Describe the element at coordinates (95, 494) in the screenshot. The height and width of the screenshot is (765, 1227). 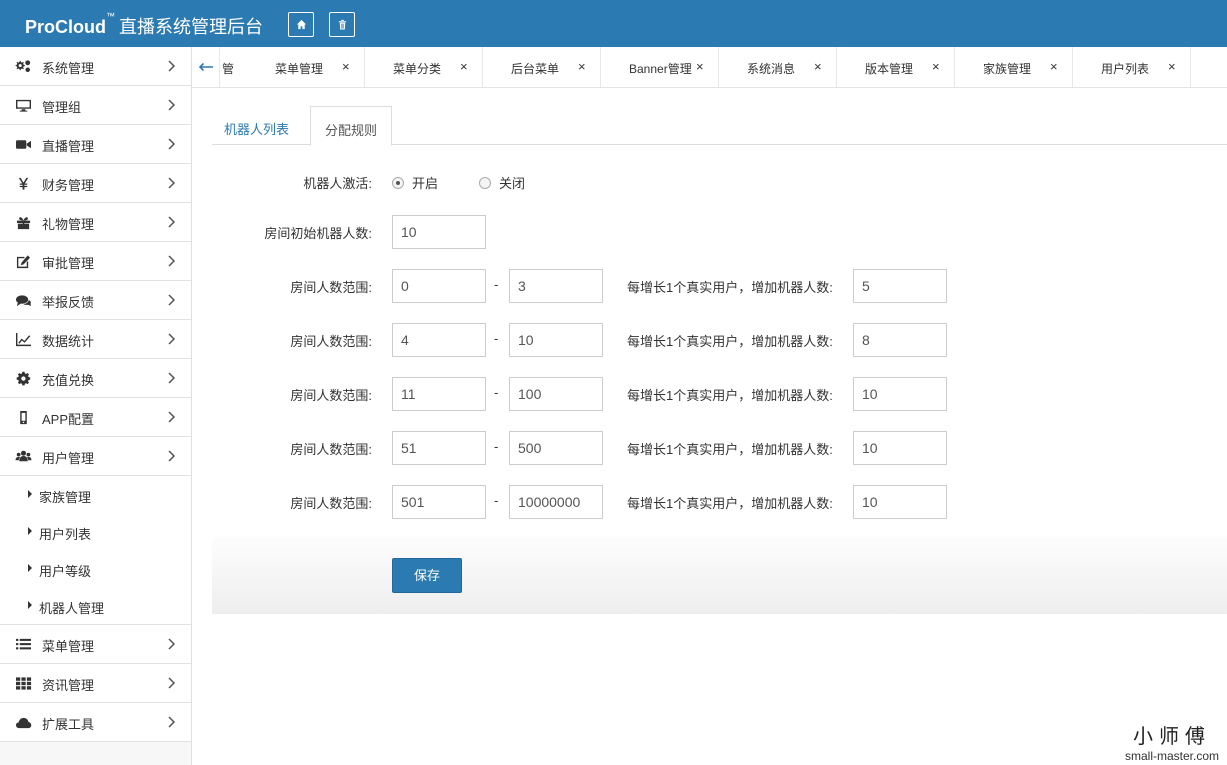
I see `sidebar-subitem: 家族管理` at that location.